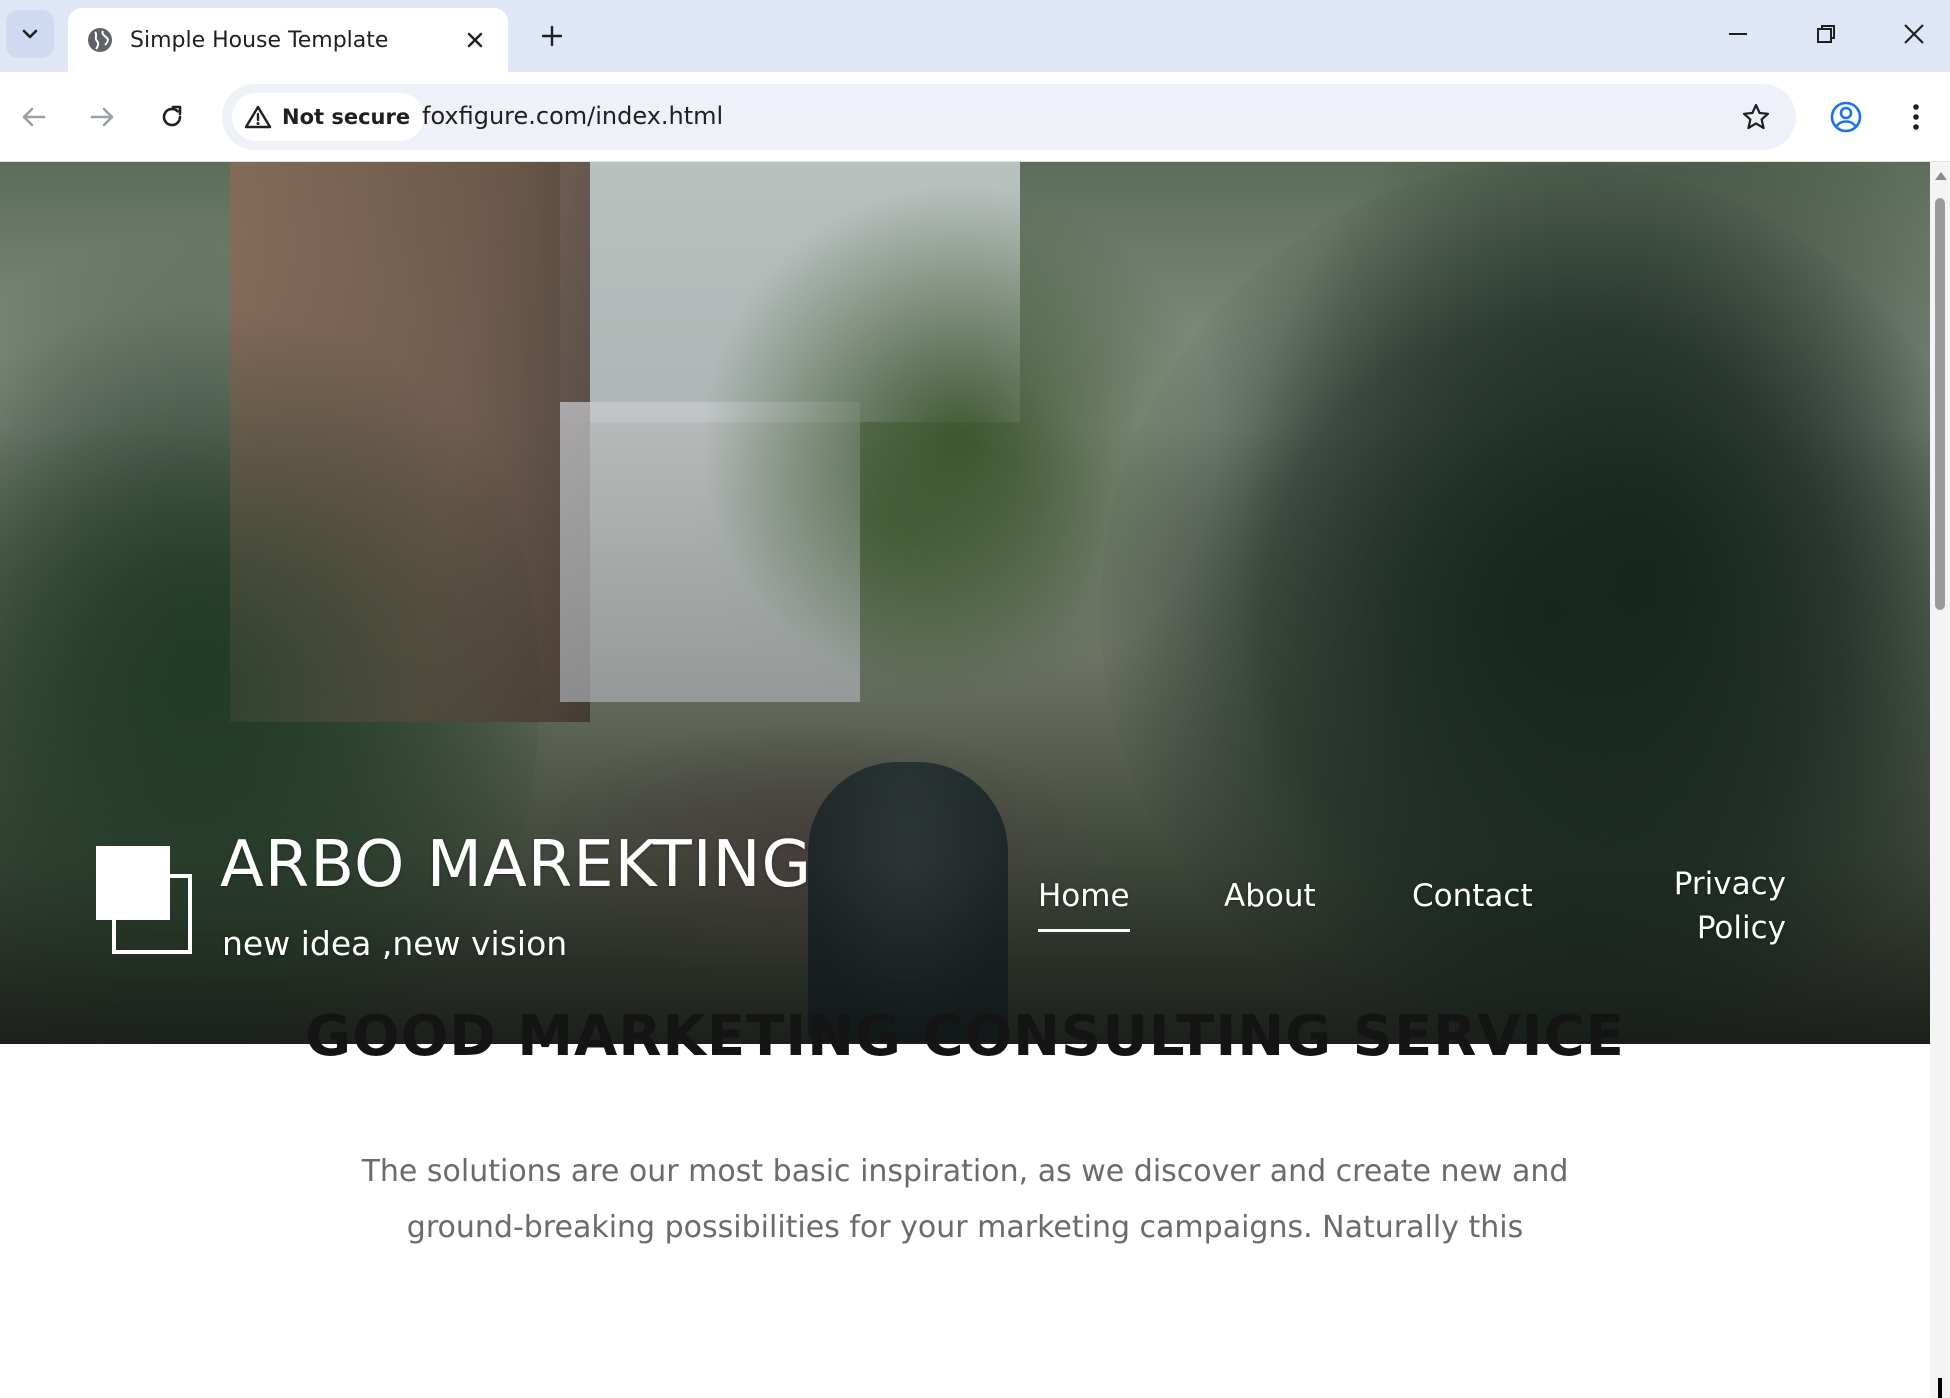 Image resolution: width=1950 pixels, height=1398 pixels. What do you see at coordinates (965, 1036) in the screenshot?
I see `section-title: GOOD MARKETING CONSULTING SERVICE` at bounding box center [965, 1036].